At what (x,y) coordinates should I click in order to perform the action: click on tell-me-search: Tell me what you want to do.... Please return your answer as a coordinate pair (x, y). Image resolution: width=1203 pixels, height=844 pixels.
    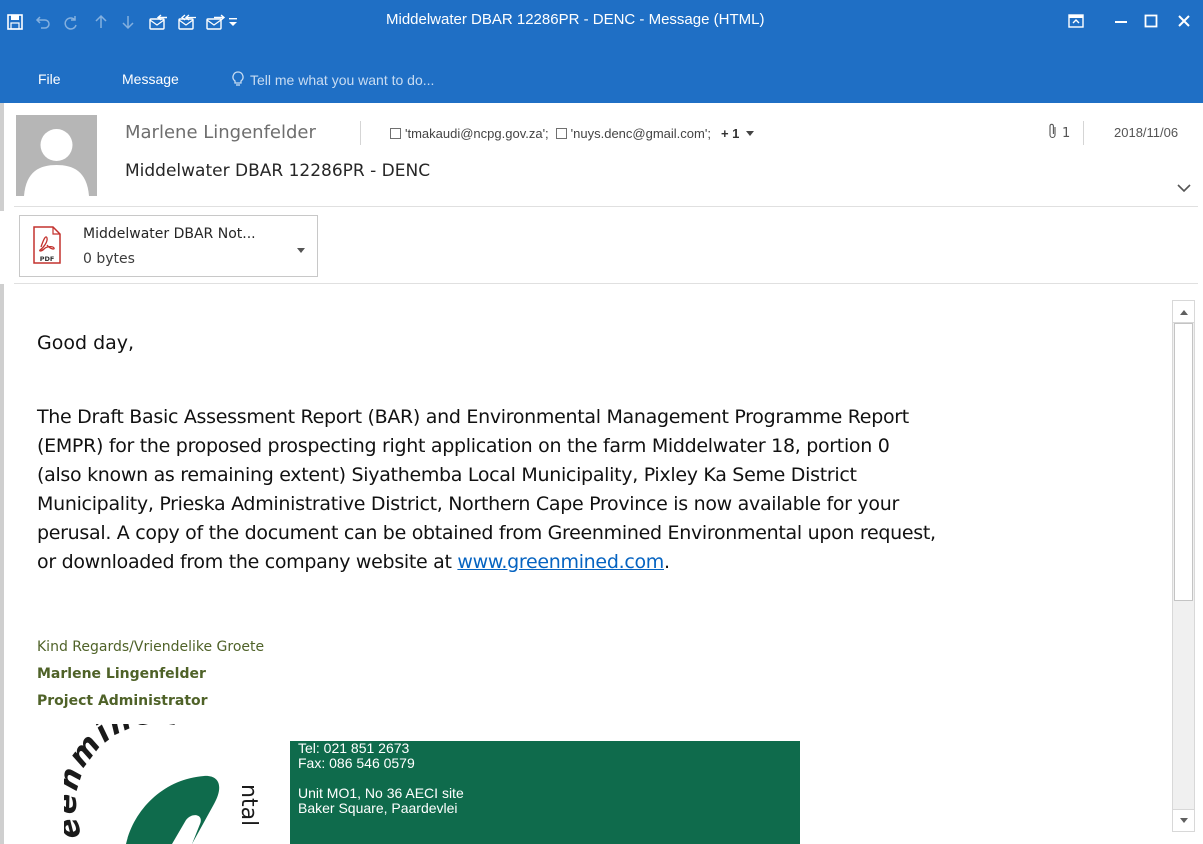
    Looking at the image, I should click on (333, 80).